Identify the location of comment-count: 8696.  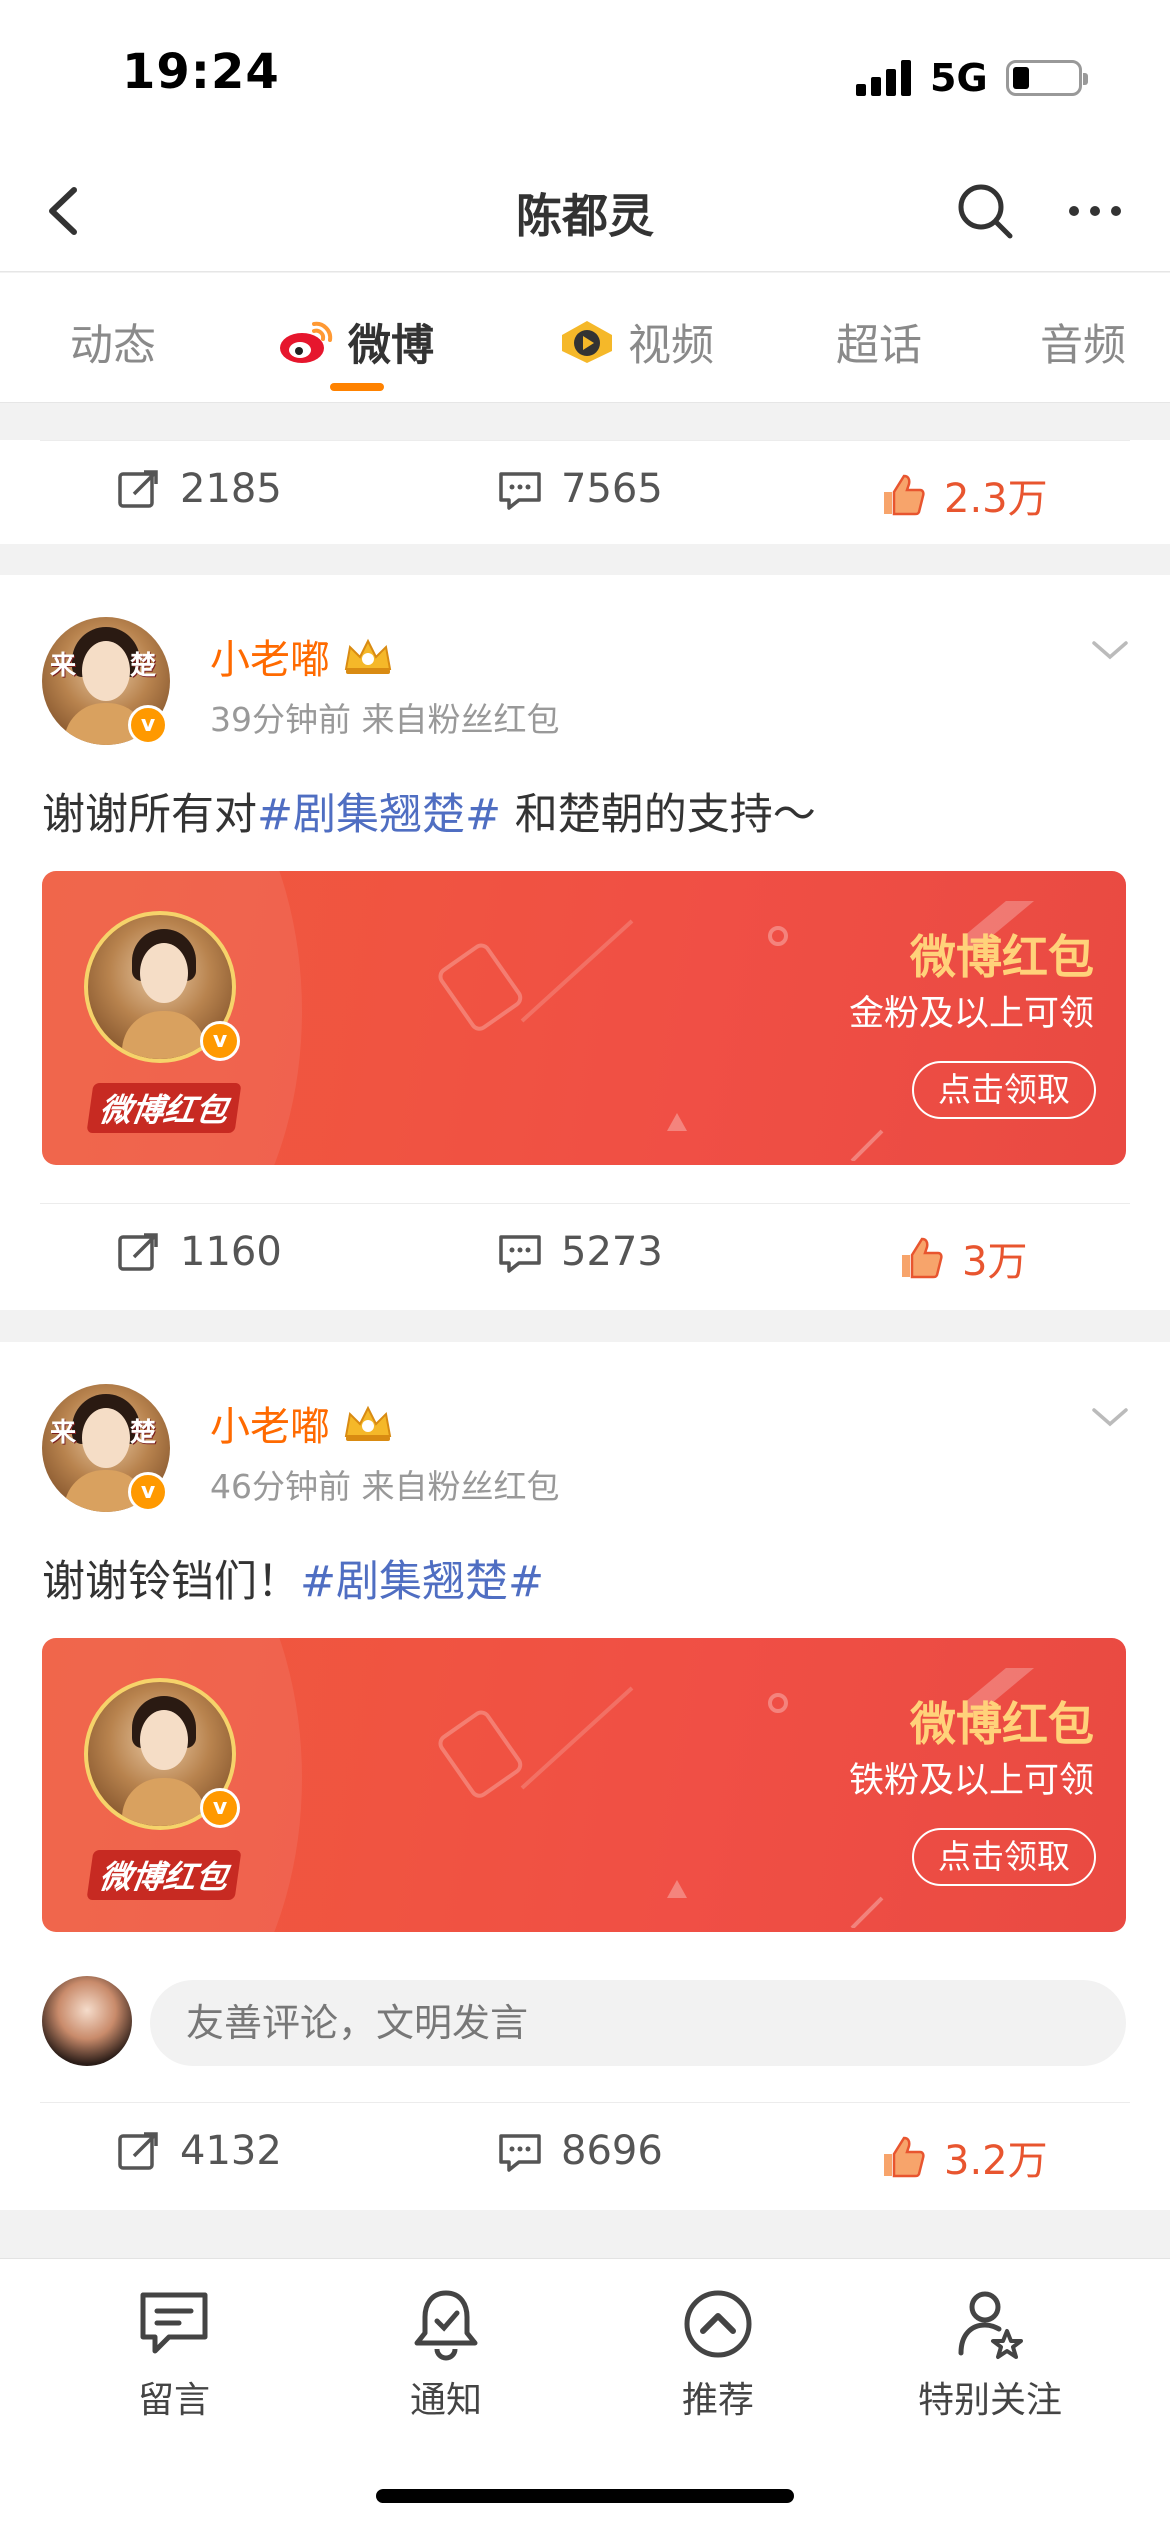
(612, 2151).